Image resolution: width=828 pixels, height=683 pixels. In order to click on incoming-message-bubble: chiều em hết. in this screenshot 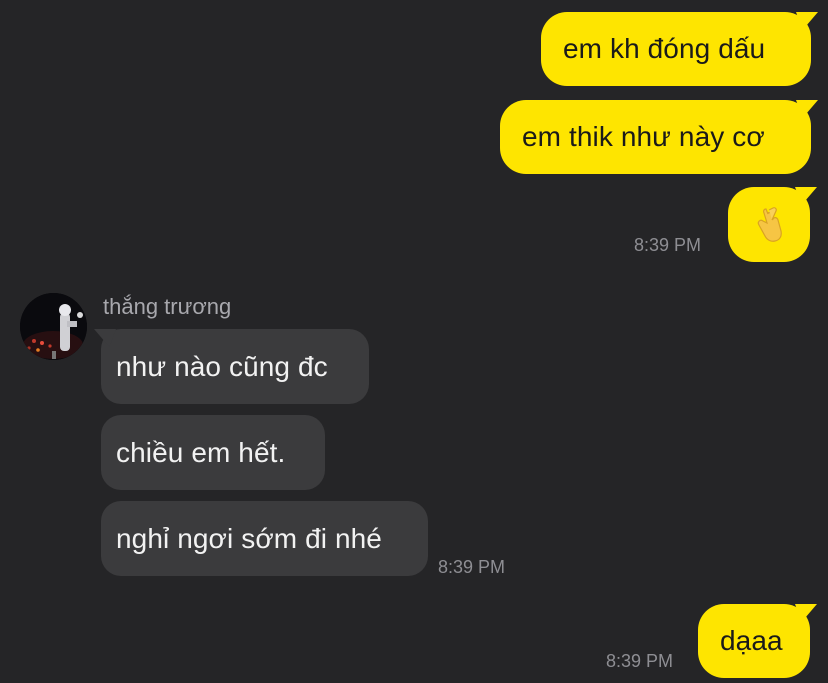, I will do `click(213, 452)`.